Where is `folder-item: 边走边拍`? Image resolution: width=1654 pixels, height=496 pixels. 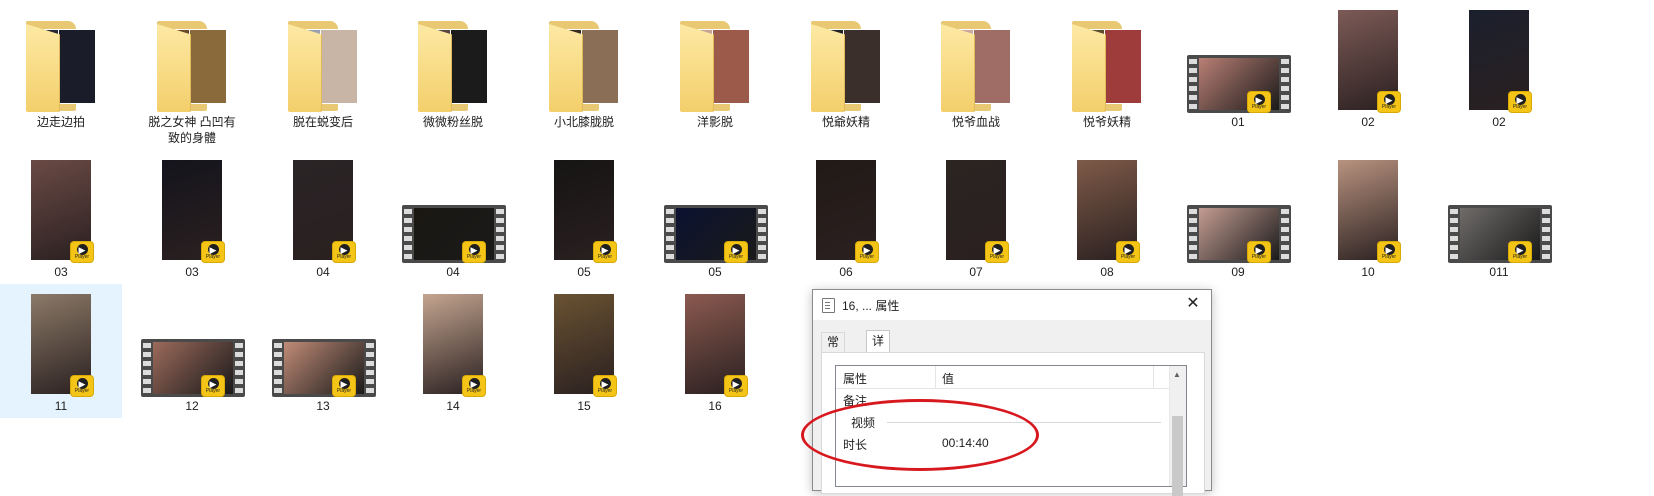
folder-item: 边走边拍 is located at coordinates (61, 67).